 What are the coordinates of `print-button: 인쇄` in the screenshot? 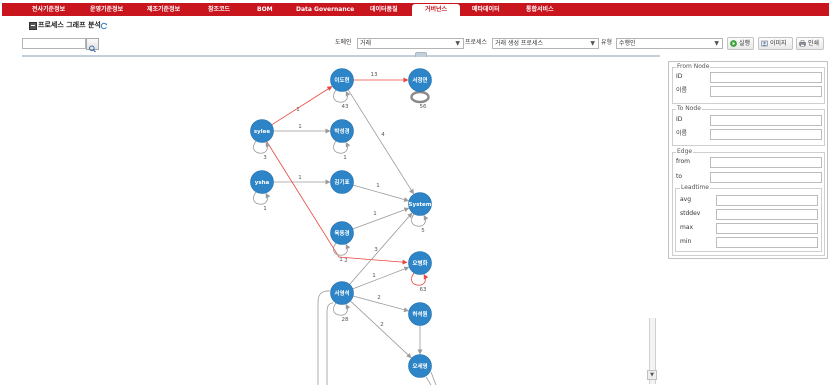 It's located at (810, 43).